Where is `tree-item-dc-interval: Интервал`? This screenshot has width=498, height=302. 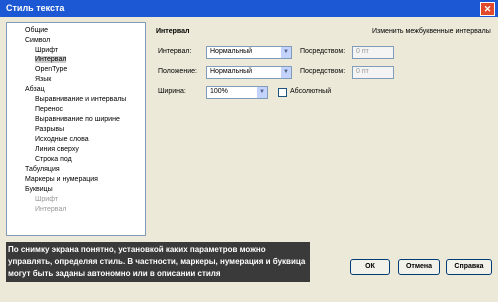 tree-item-dc-interval: Интервал is located at coordinates (50, 209).